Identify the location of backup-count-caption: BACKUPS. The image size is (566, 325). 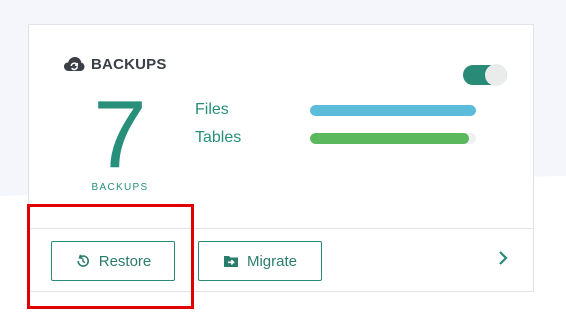
(120, 187).